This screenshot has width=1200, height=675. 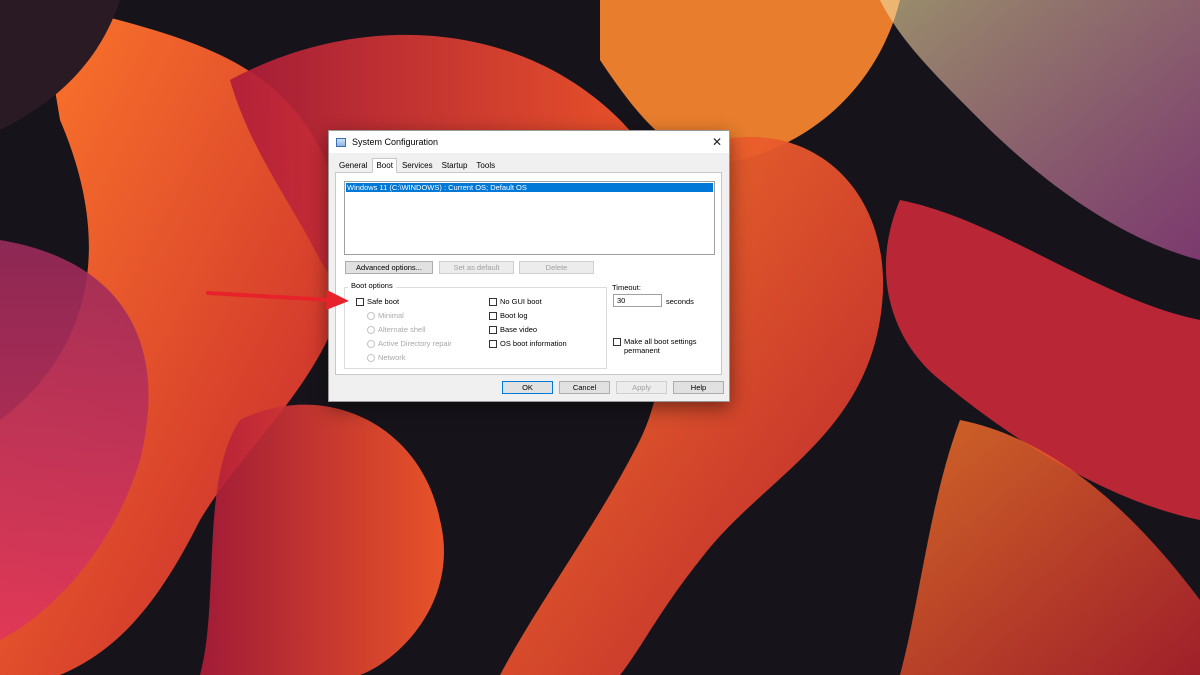 I want to click on title-bar: System Configuration ✕, so click(x=529, y=142).